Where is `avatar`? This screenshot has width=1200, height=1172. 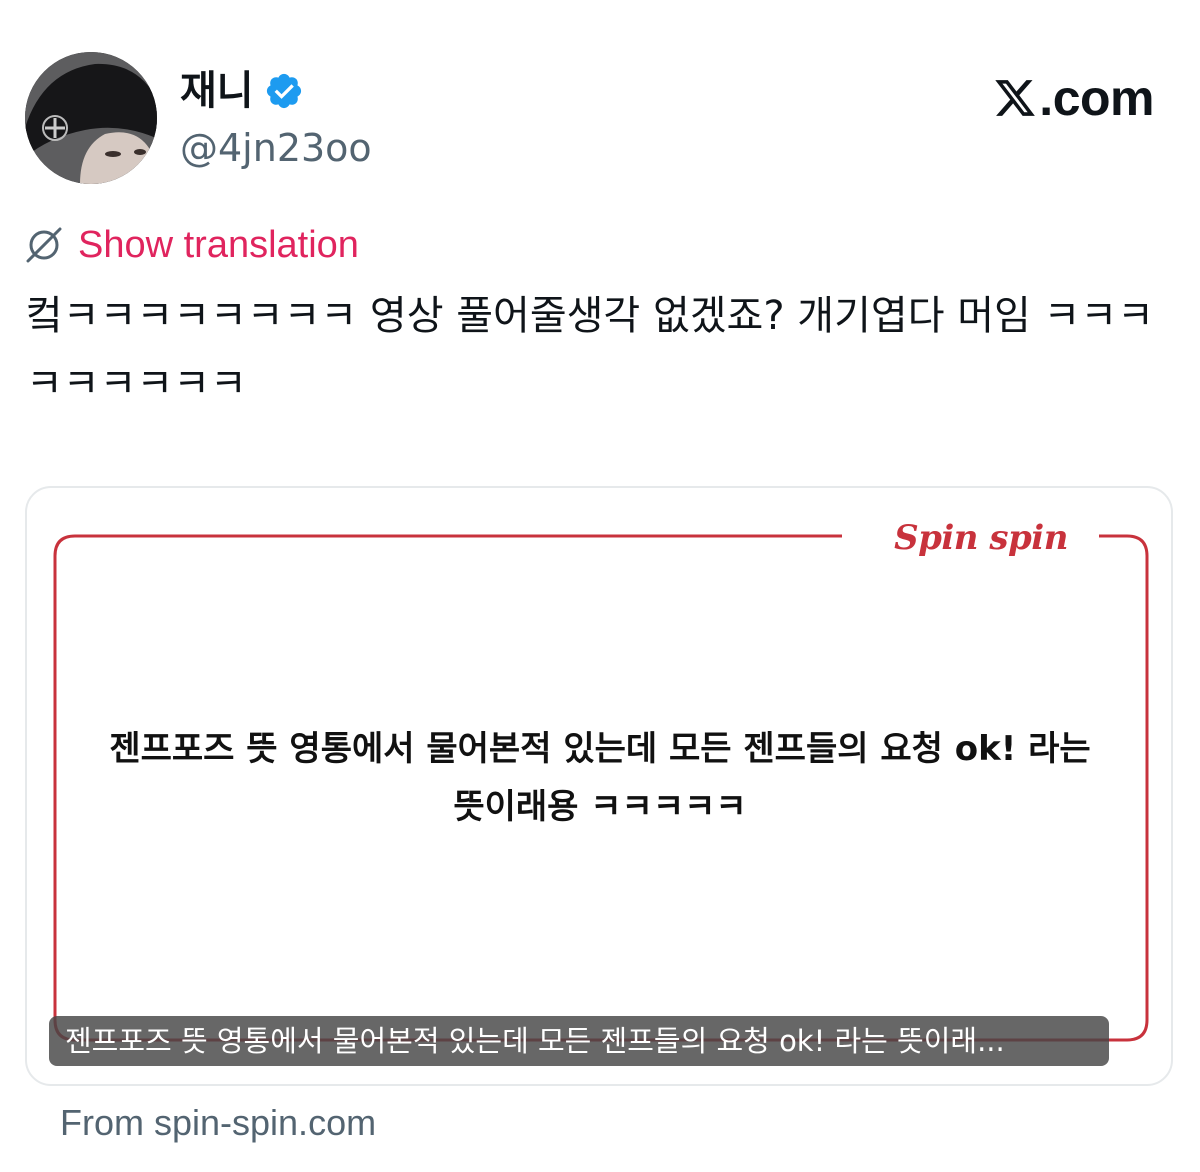 avatar is located at coordinates (91, 118).